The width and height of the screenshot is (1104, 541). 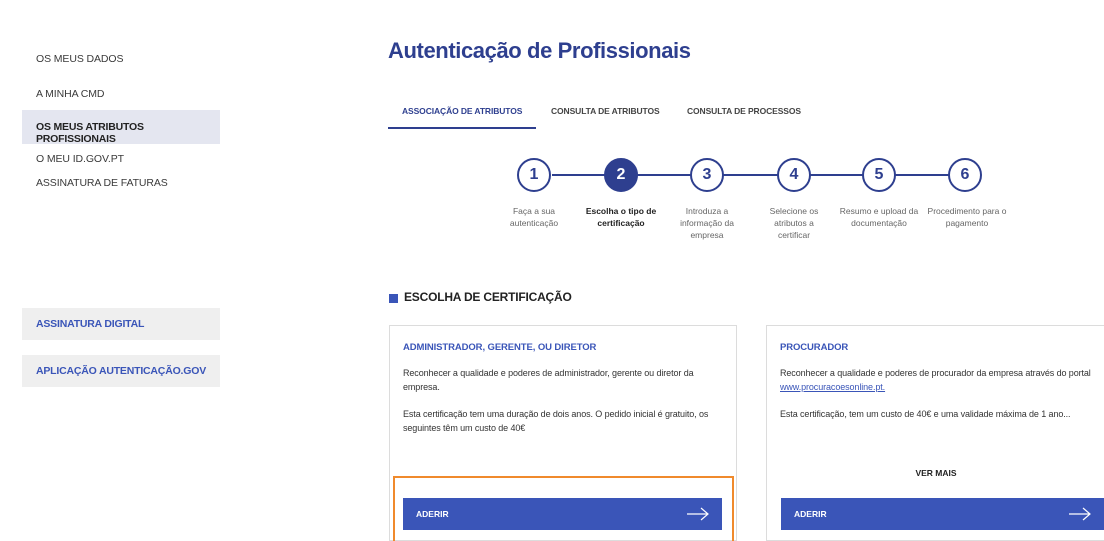 I want to click on sidebar-box-label: APLICAÇÃO AUTENTICAÇÃO.GOV, so click(x=121, y=371).